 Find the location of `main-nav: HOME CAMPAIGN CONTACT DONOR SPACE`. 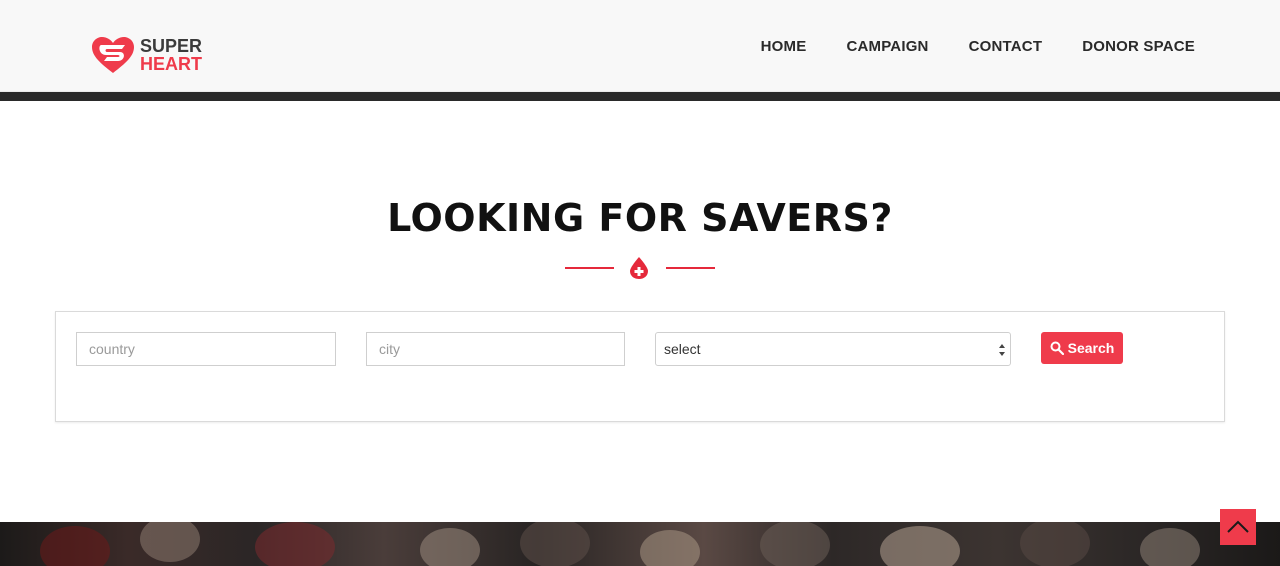

main-nav: HOME CAMPAIGN CONTACT DONOR SPACE is located at coordinates (978, 46).